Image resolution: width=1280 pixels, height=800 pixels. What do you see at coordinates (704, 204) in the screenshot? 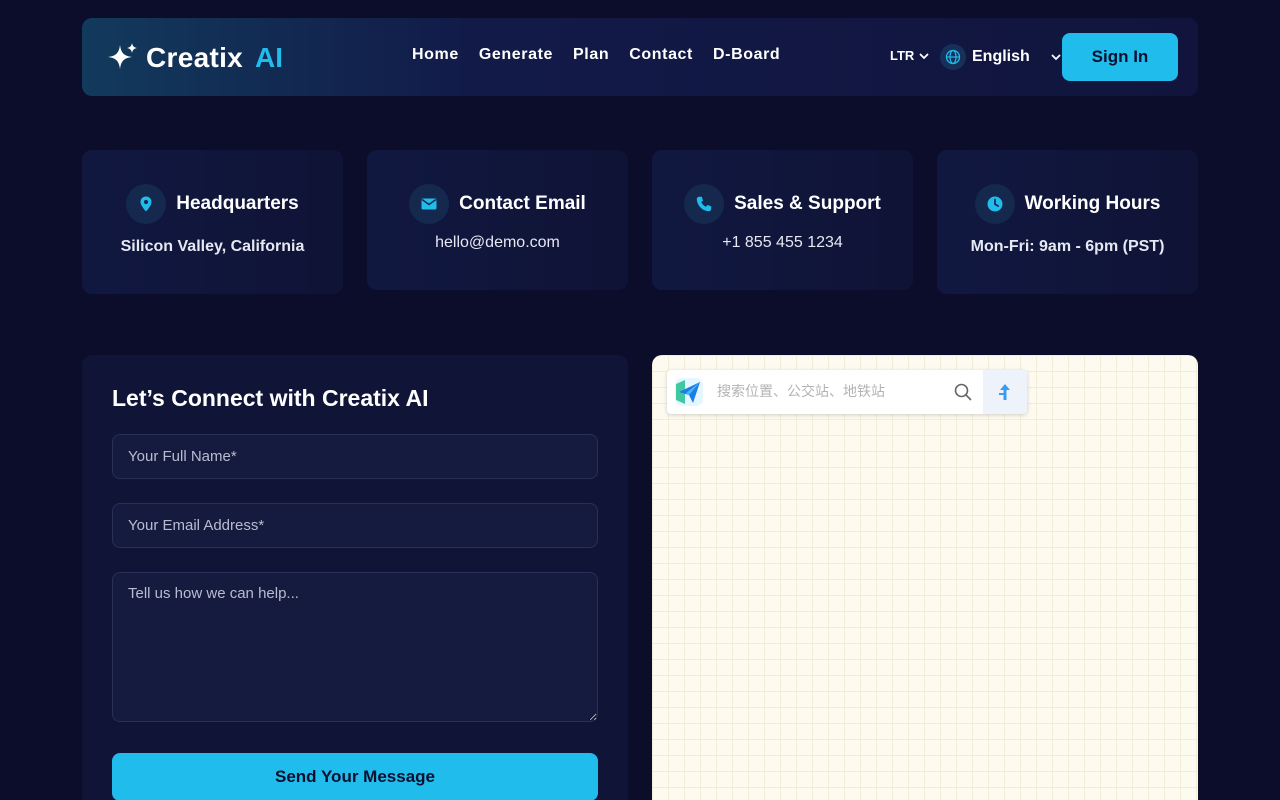
I see `phone-icon` at bounding box center [704, 204].